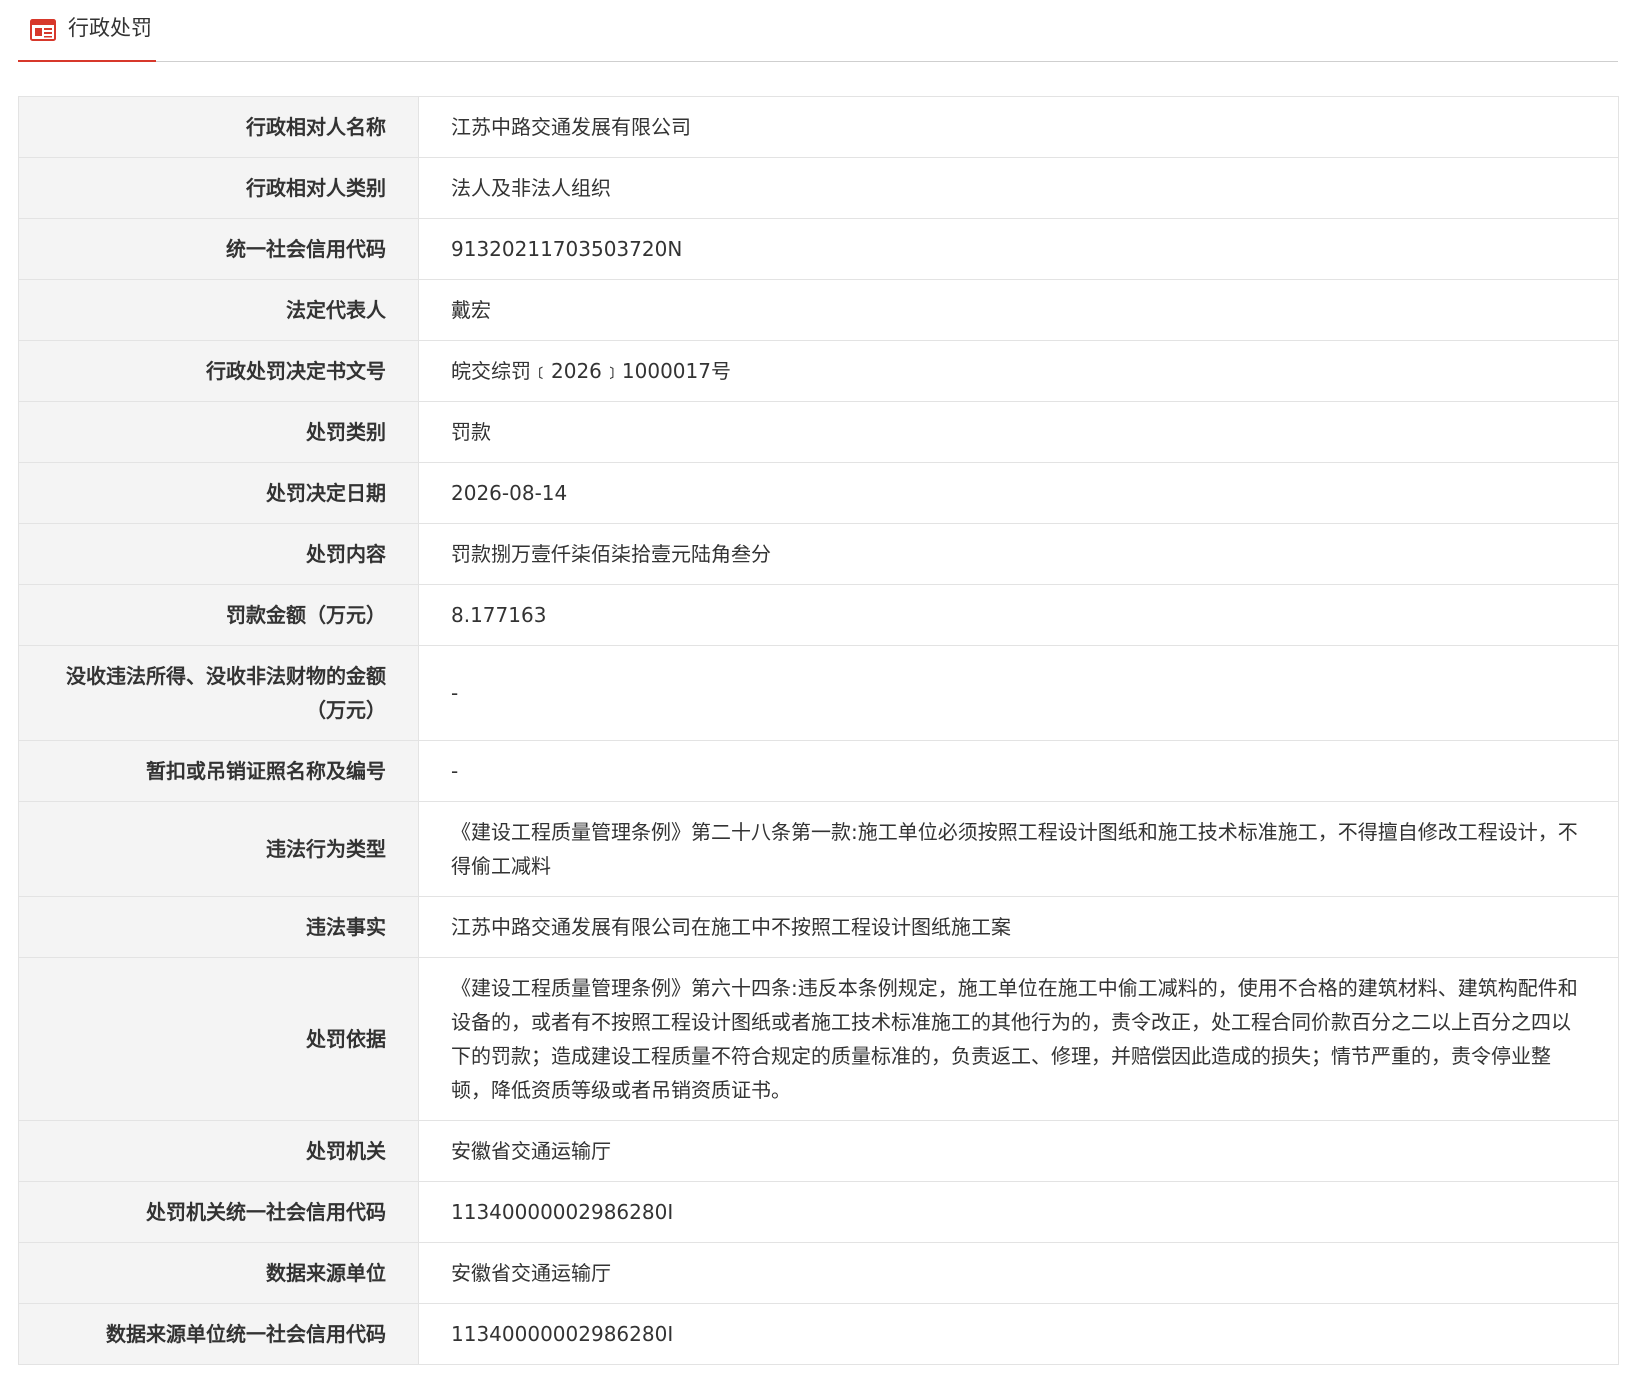 Image resolution: width=1630 pixels, height=1398 pixels. What do you see at coordinates (218, 1212) in the screenshot?
I see `row-label: 处罚机关统一社会信用代码` at bounding box center [218, 1212].